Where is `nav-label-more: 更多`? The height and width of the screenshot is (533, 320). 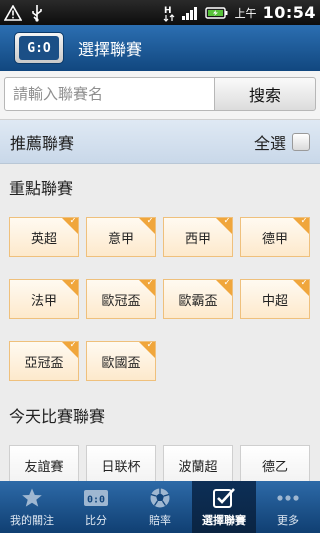 nav-label-more: 更多 is located at coordinates (288, 520).